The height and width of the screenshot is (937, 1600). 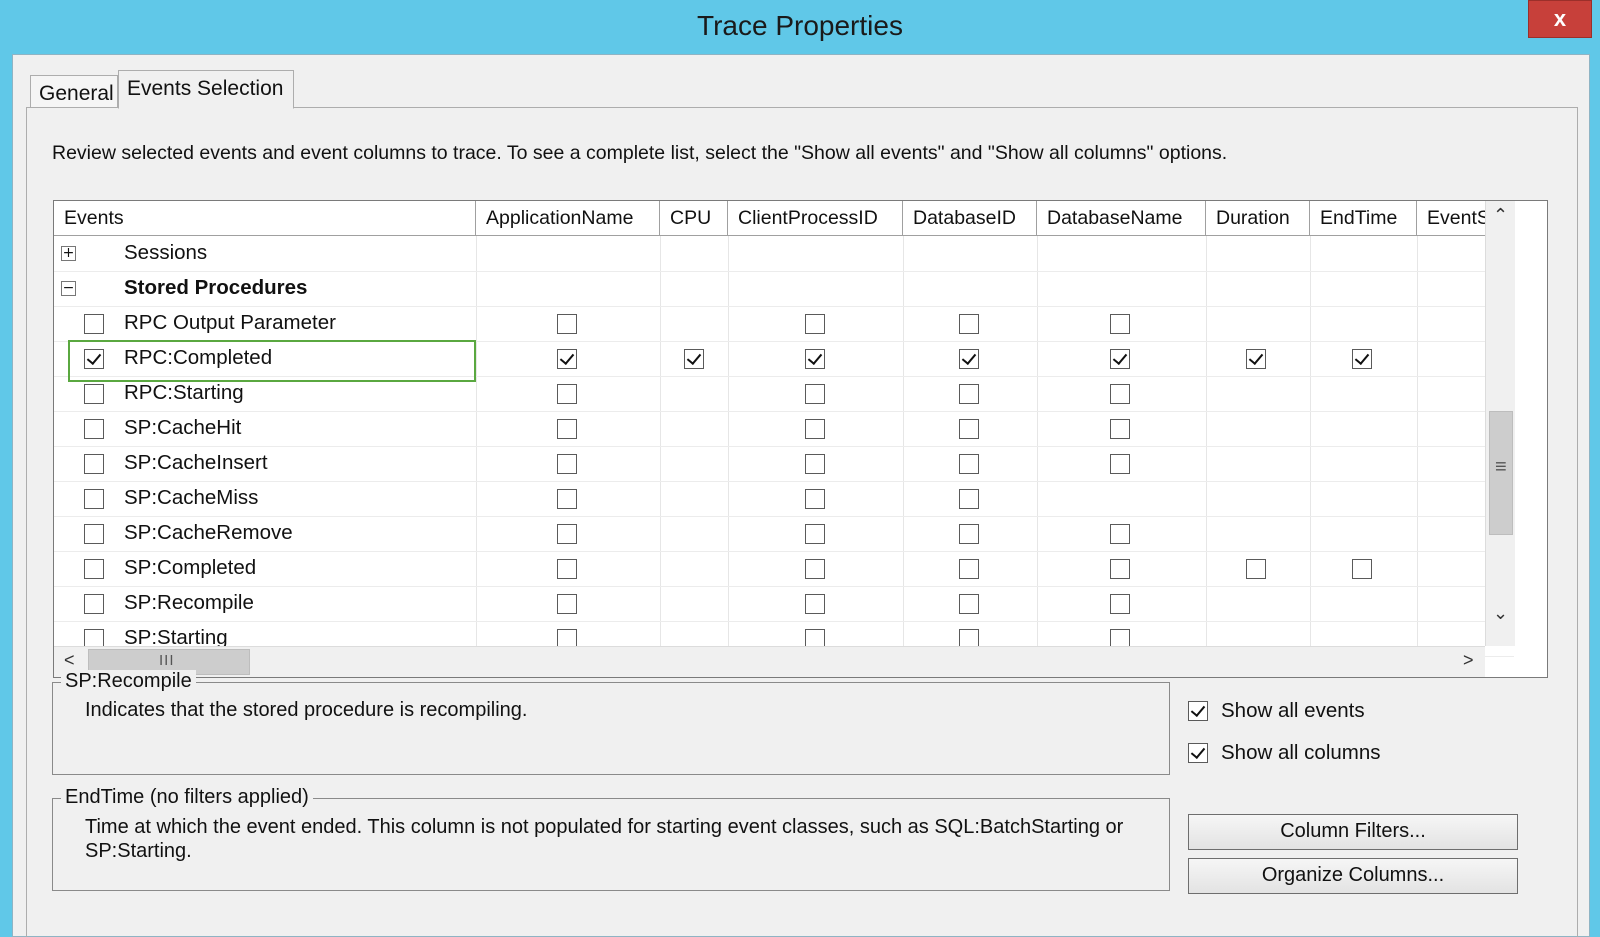 I want to click on event-label: SP:Recompile, so click(x=189, y=602).